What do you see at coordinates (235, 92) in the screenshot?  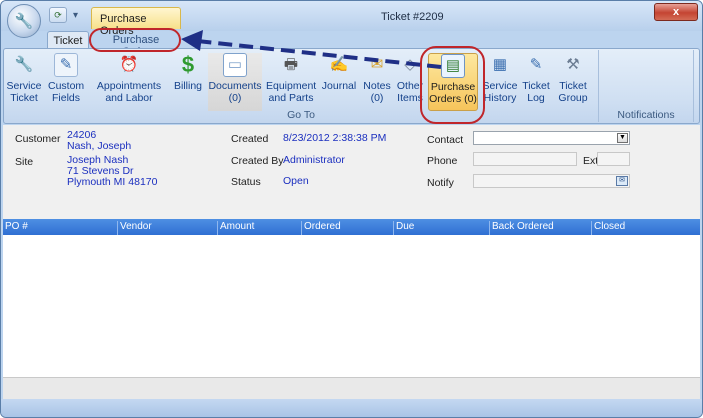 I see `documents-label: Documents (0)` at bounding box center [235, 92].